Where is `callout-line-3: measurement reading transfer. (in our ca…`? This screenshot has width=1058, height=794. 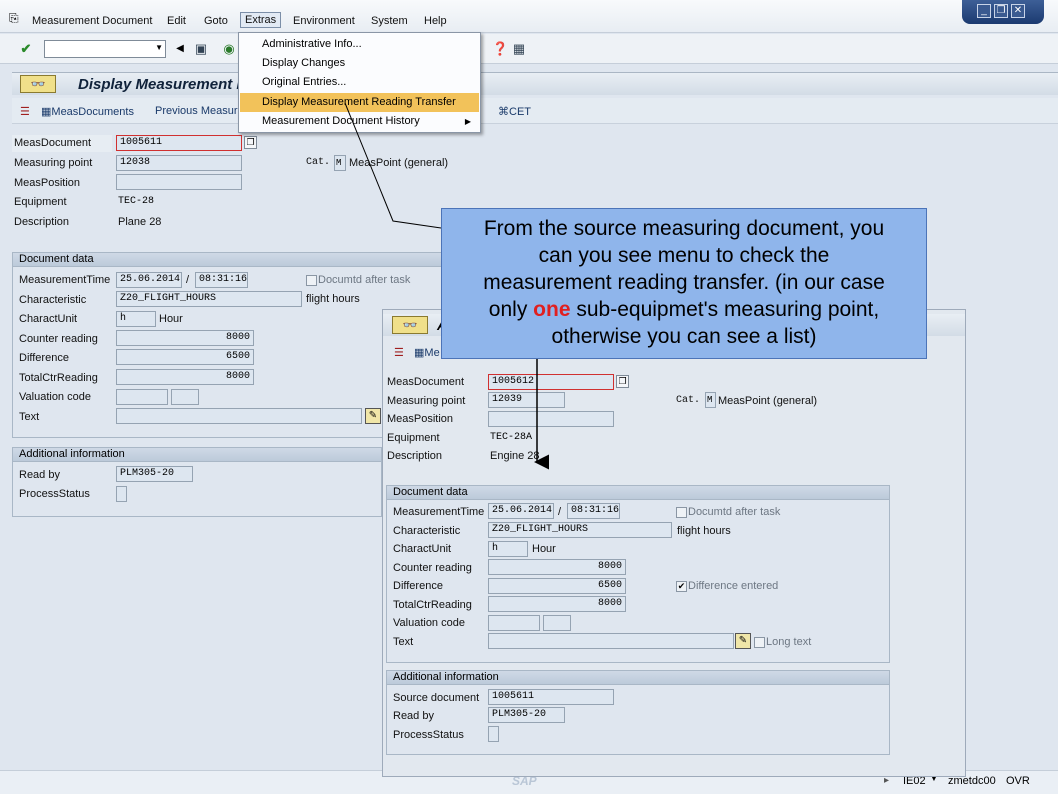 callout-line-3: measurement reading transfer. (in our ca… is located at coordinates (684, 282).